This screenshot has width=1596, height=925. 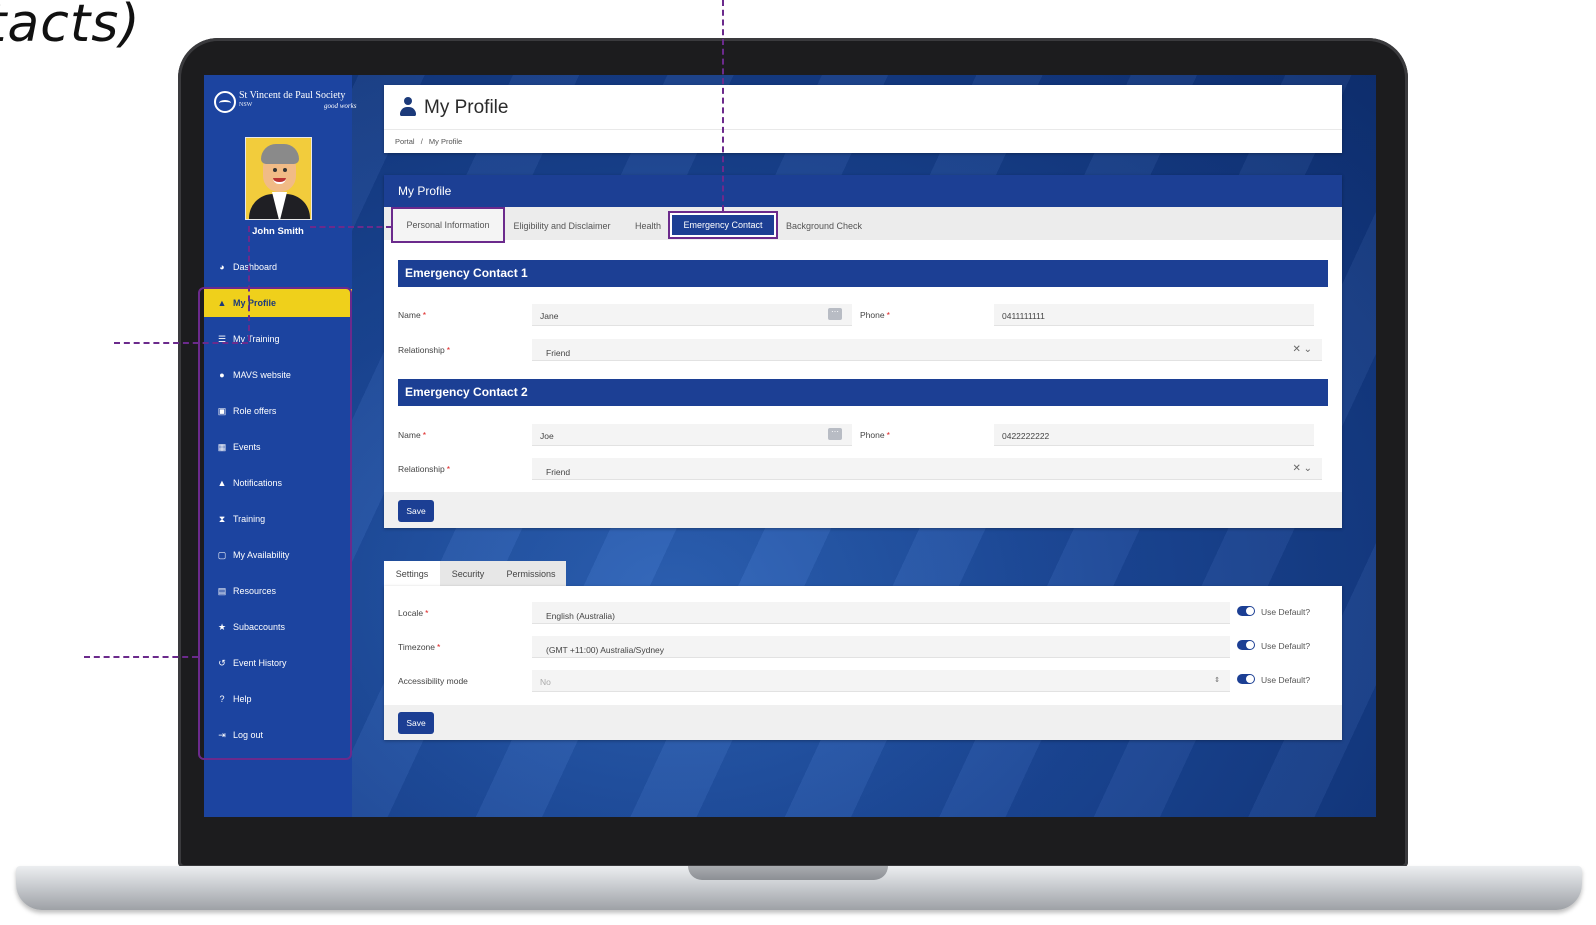 I want to click on settings-tabs: Settings Security Permissions, so click(x=479, y=573).